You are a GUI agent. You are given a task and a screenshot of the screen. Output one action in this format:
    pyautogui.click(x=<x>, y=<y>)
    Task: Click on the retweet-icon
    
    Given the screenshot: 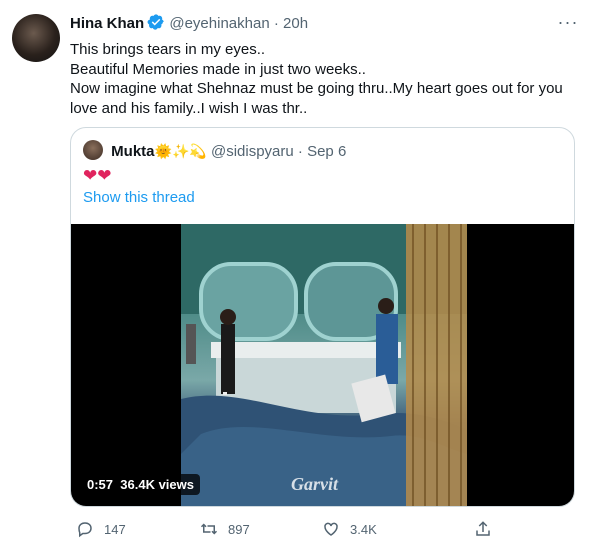 What is the action you would take?
    pyautogui.click(x=209, y=529)
    